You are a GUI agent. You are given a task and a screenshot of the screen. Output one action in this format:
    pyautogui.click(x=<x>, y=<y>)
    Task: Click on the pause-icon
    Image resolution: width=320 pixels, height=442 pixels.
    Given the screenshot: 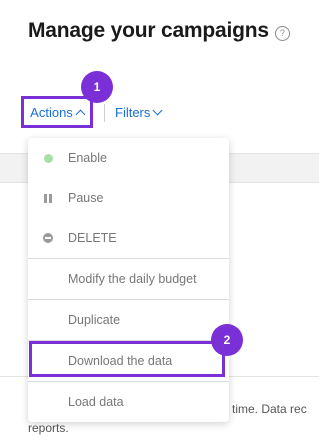 What is the action you would take?
    pyautogui.click(x=48, y=198)
    